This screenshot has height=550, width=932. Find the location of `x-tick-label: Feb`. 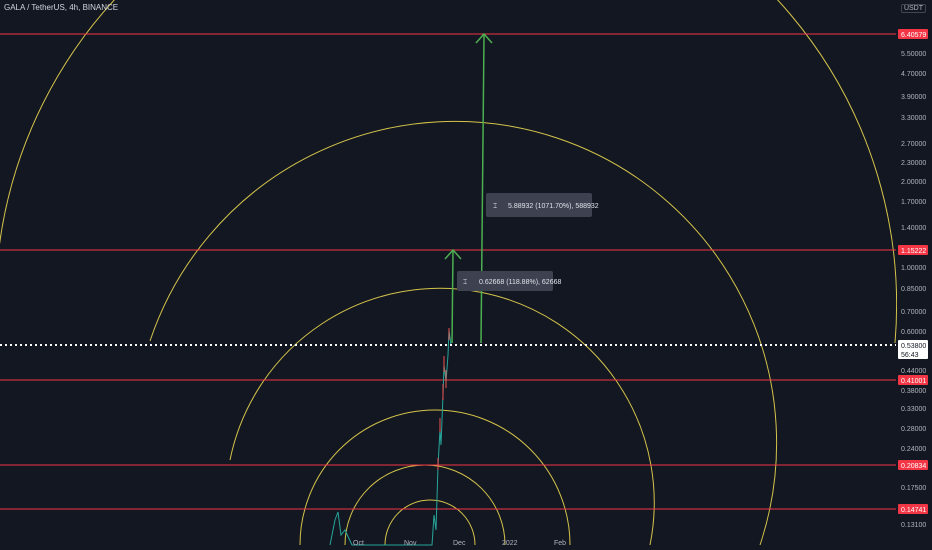

x-tick-label: Feb is located at coordinates (560, 543).